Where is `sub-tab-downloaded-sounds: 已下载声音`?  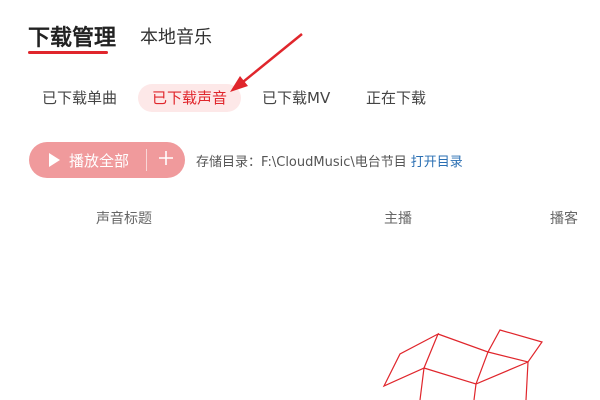 sub-tab-downloaded-sounds: 已下载声音 is located at coordinates (190, 98).